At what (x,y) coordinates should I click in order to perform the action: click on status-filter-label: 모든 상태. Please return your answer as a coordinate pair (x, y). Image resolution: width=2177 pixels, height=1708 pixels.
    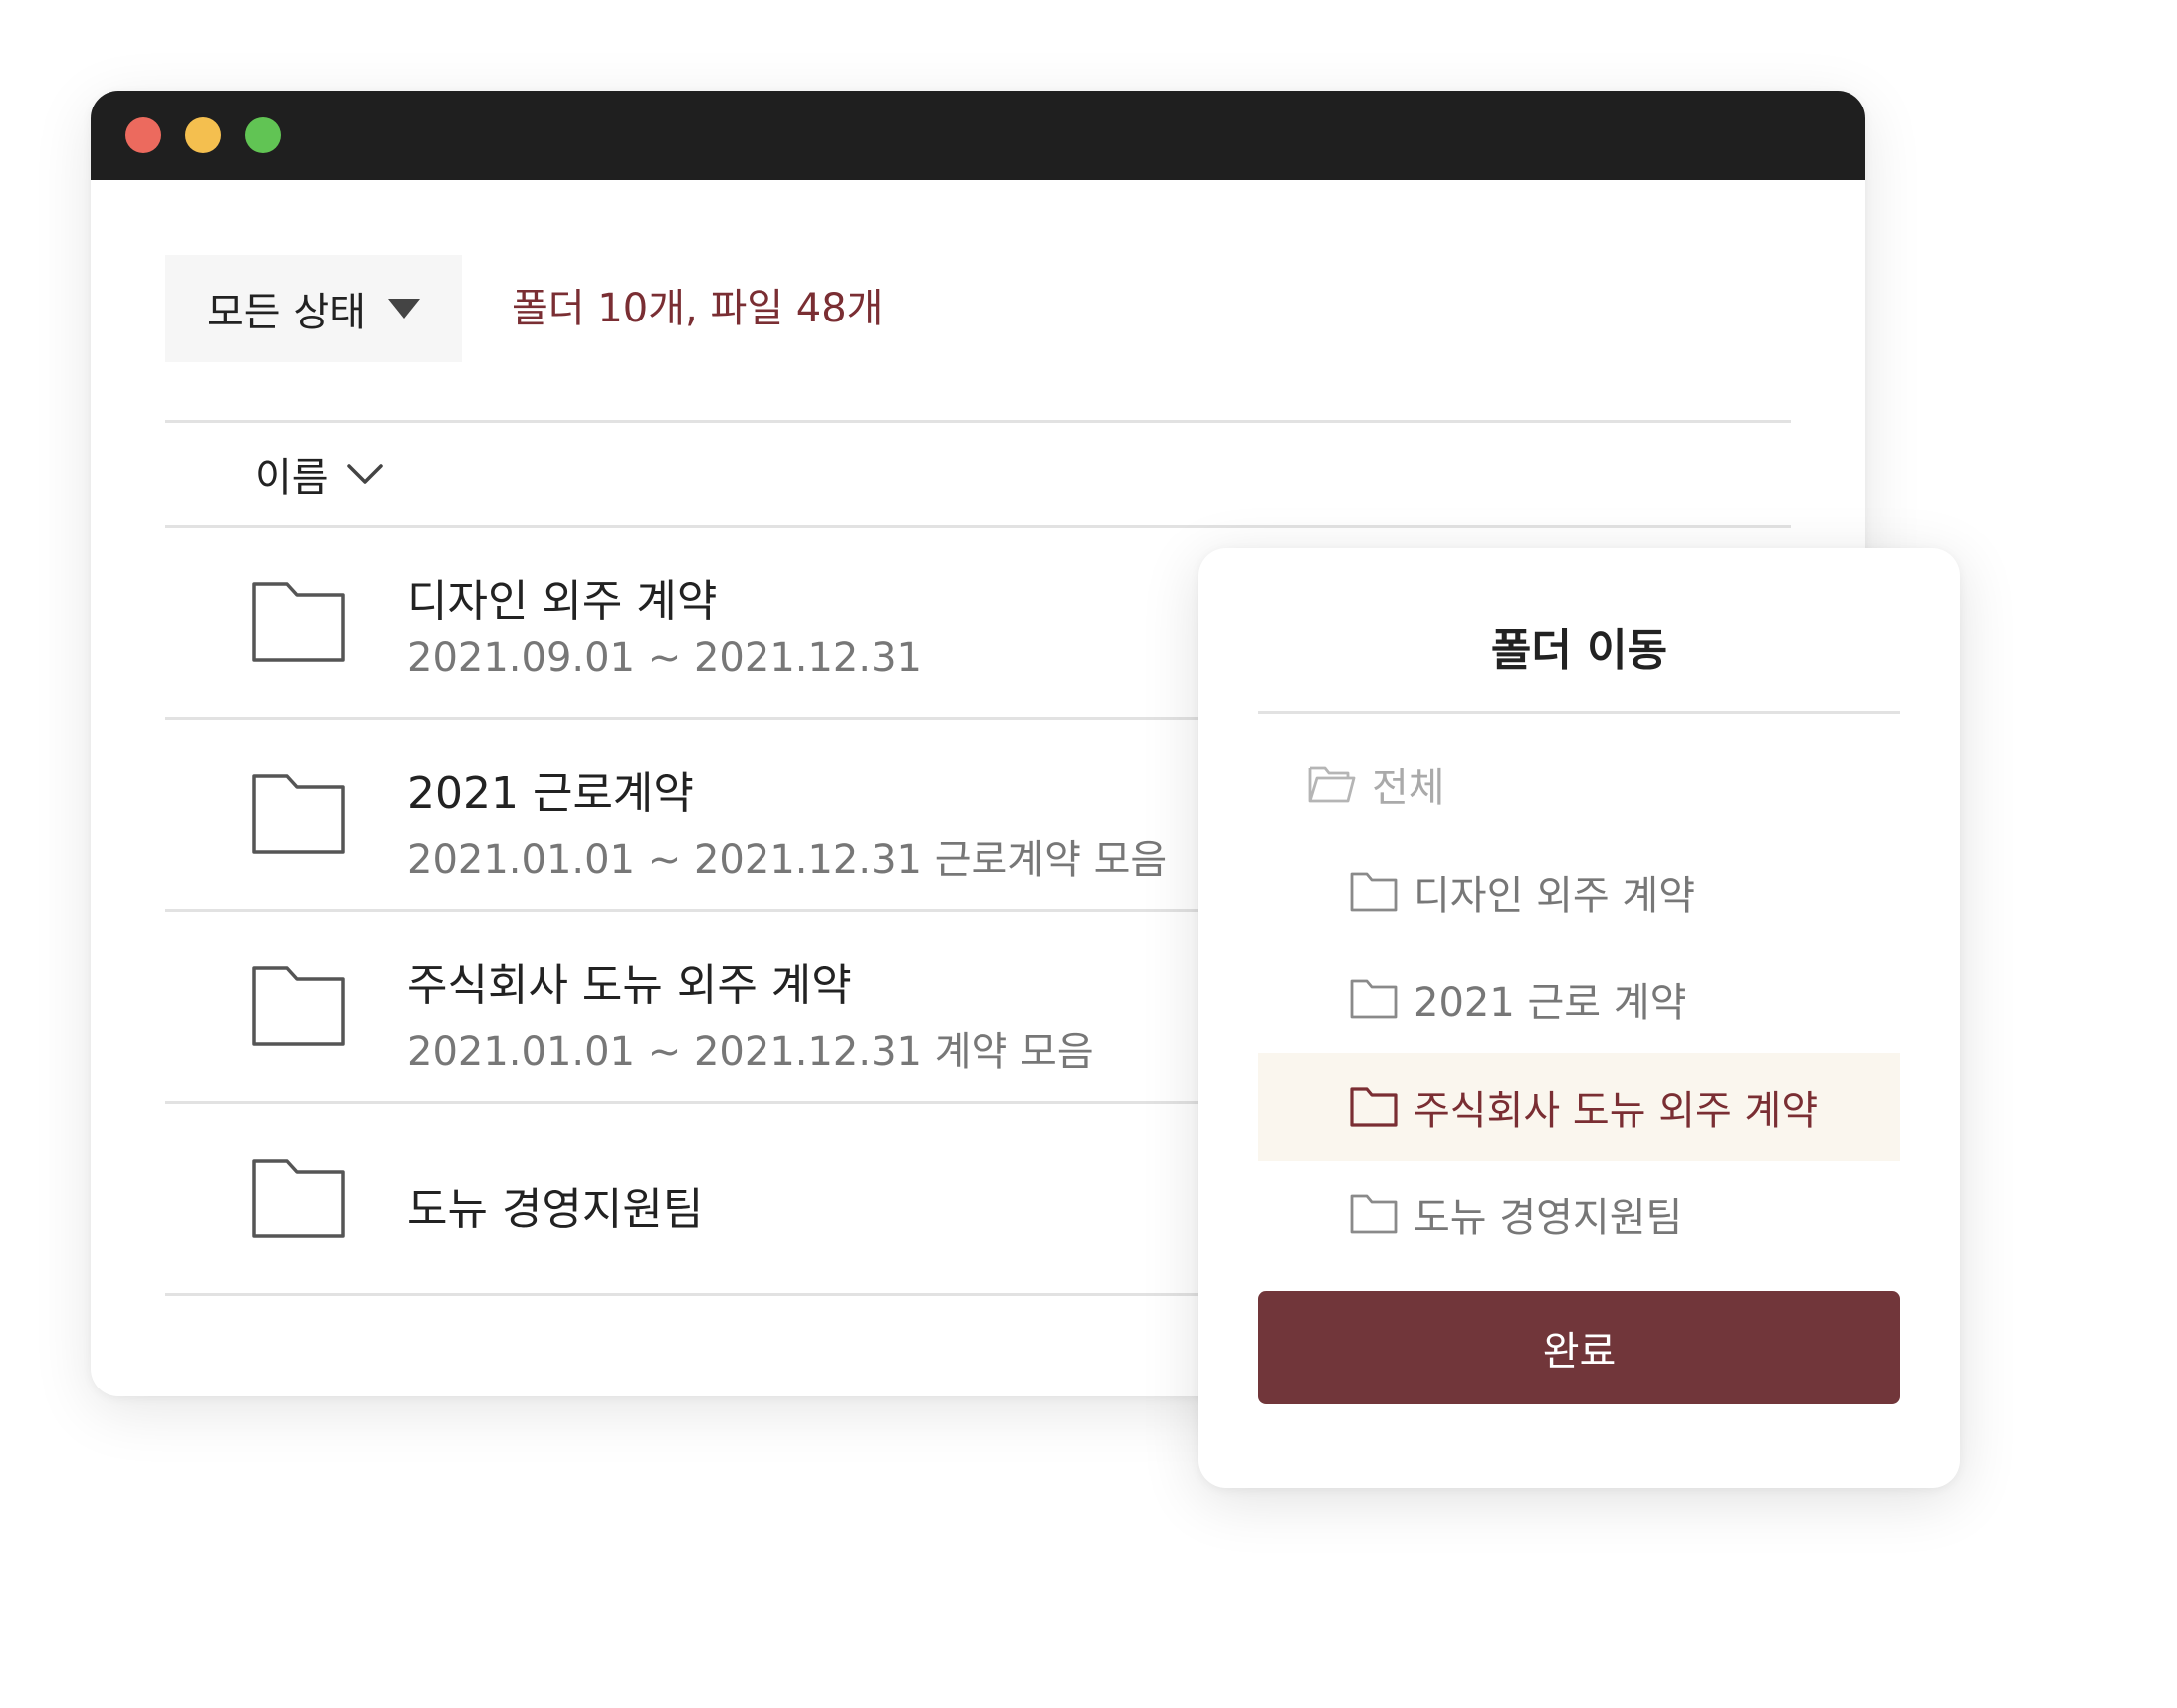
    Looking at the image, I should click on (286, 313).